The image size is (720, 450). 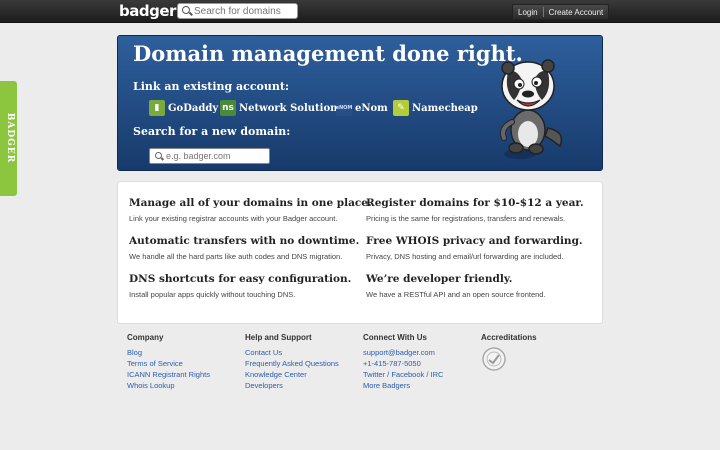 I want to click on top-bar: badger Login Create Account, so click(x=360, y=11).